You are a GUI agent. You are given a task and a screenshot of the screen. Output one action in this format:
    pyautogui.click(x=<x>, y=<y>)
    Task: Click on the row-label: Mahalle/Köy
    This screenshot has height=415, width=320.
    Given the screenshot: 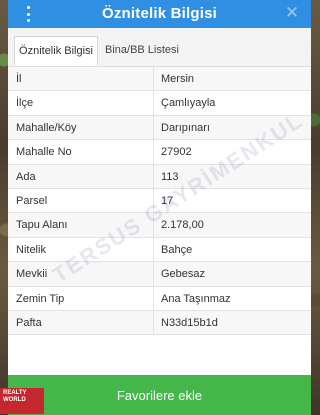 What is the action you would take?
    pyautogui.click(x=46, y=127)
    